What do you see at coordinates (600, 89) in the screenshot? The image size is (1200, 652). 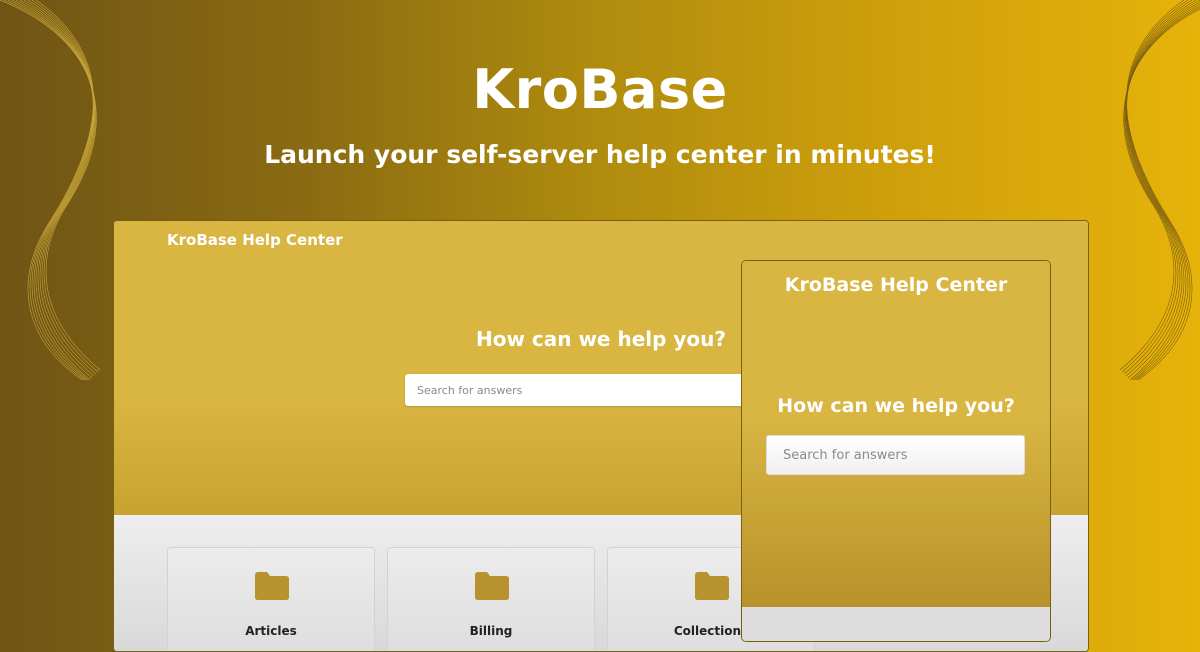 I see `hero-title: KroBase` at bounding box center [600, 89].